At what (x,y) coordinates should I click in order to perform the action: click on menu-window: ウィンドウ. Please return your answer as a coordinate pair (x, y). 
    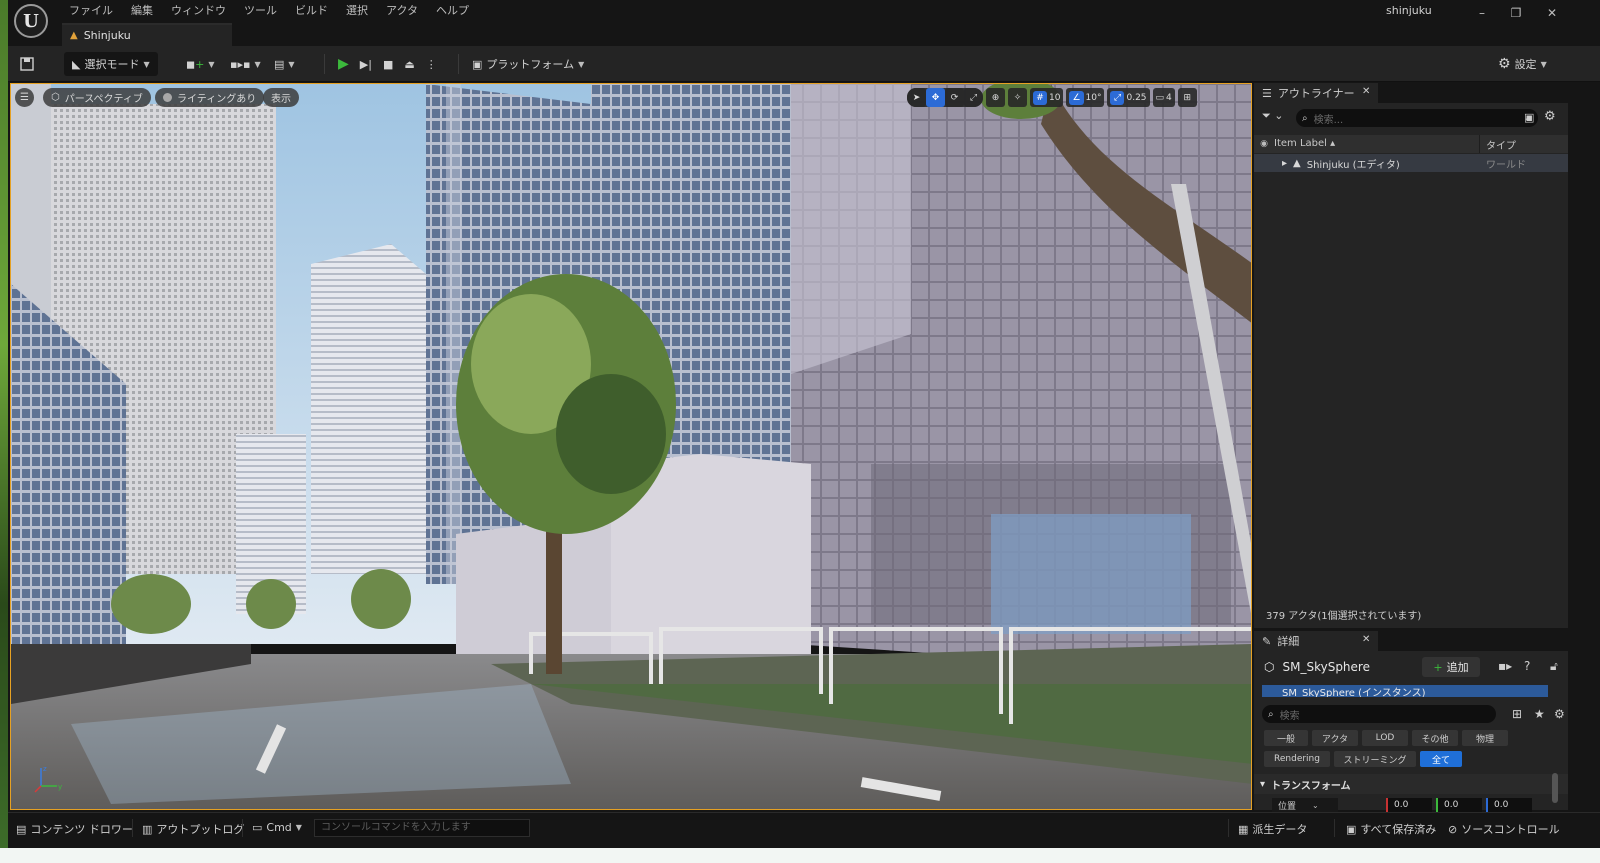
    Looking at the image, I should click on (198, 11).